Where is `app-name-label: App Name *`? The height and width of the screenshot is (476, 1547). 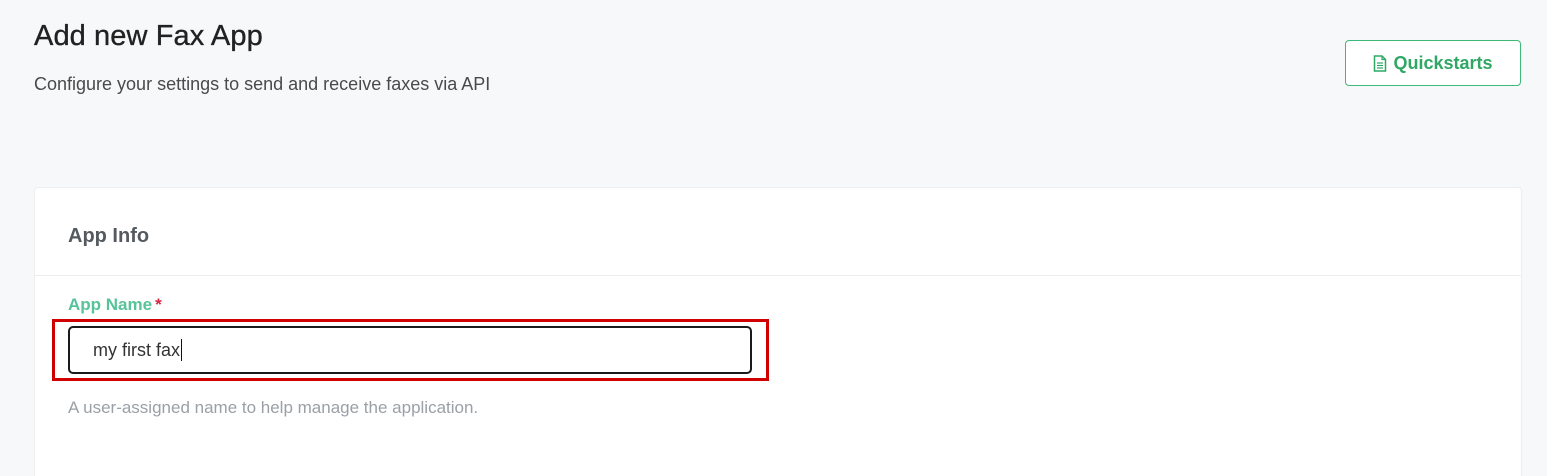
app-name-label: App Name * is located at coordinates (115, 305).